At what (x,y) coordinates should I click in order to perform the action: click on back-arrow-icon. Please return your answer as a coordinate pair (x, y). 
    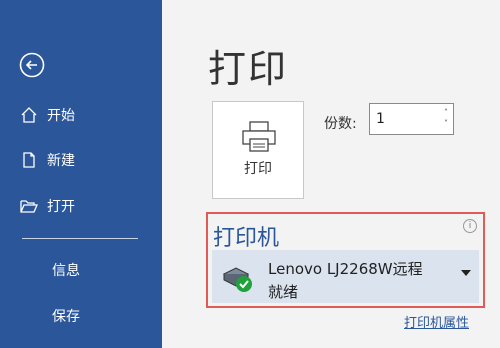
    Looking at the image, I should click on (32, 65).